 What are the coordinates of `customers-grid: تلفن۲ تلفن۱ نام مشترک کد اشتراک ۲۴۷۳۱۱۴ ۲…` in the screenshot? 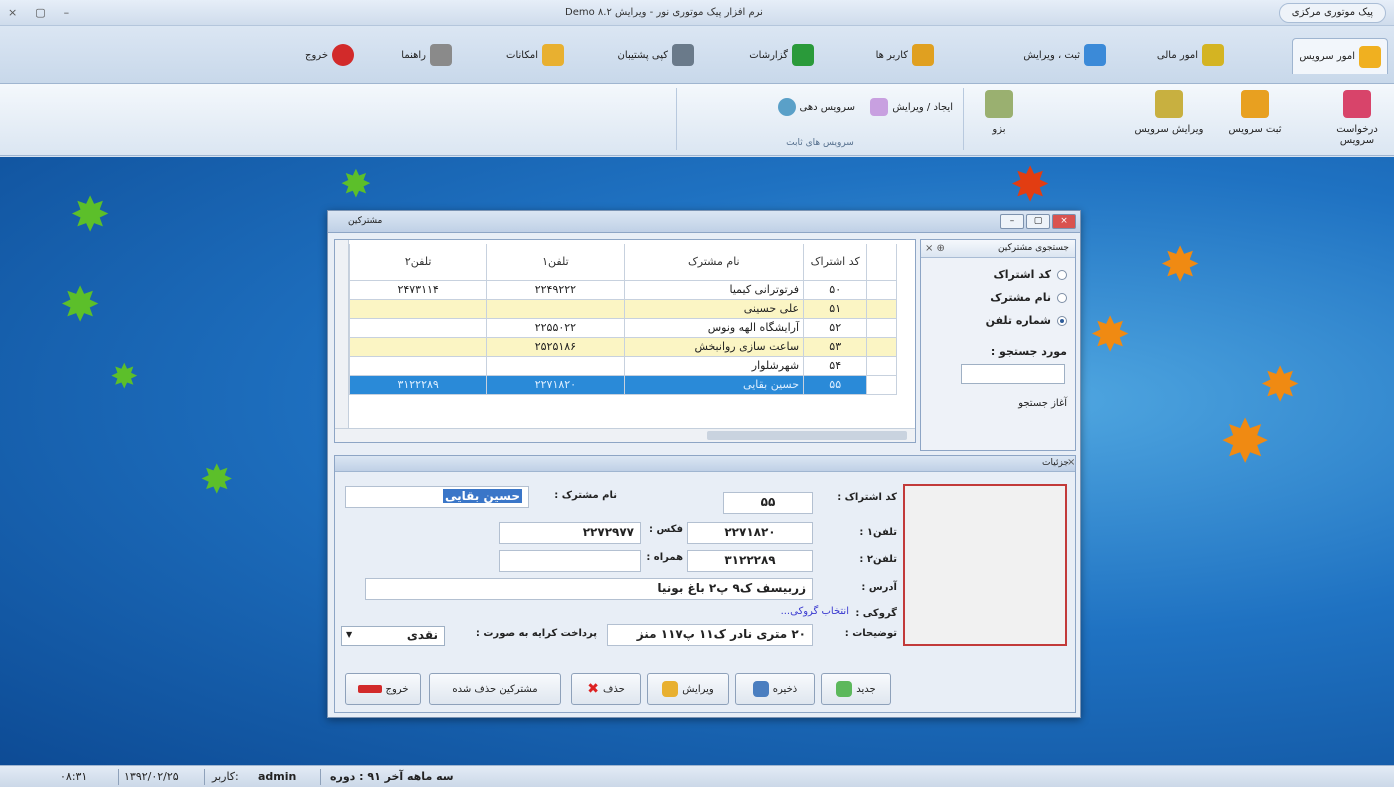 It's located at (625, 341).